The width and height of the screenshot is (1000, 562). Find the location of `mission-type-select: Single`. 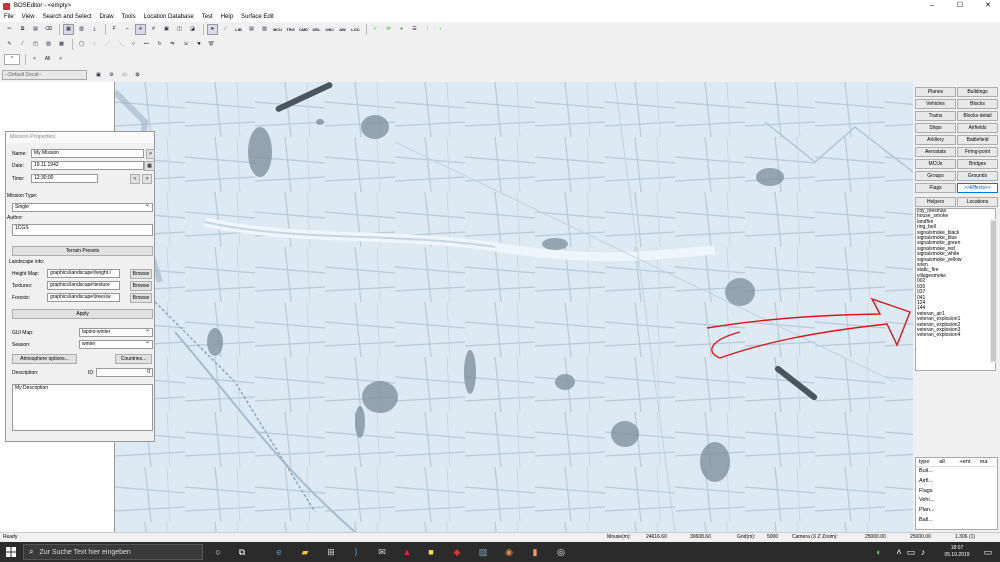

mission-type-select: Single is located at coordinates (82, 207).